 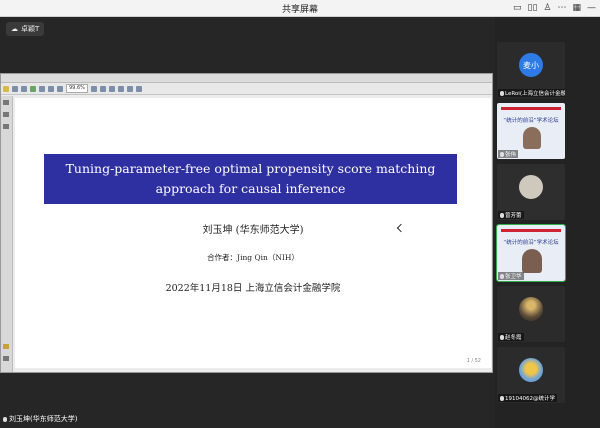 I want to click on print-icon, so click(x=24, y=88).